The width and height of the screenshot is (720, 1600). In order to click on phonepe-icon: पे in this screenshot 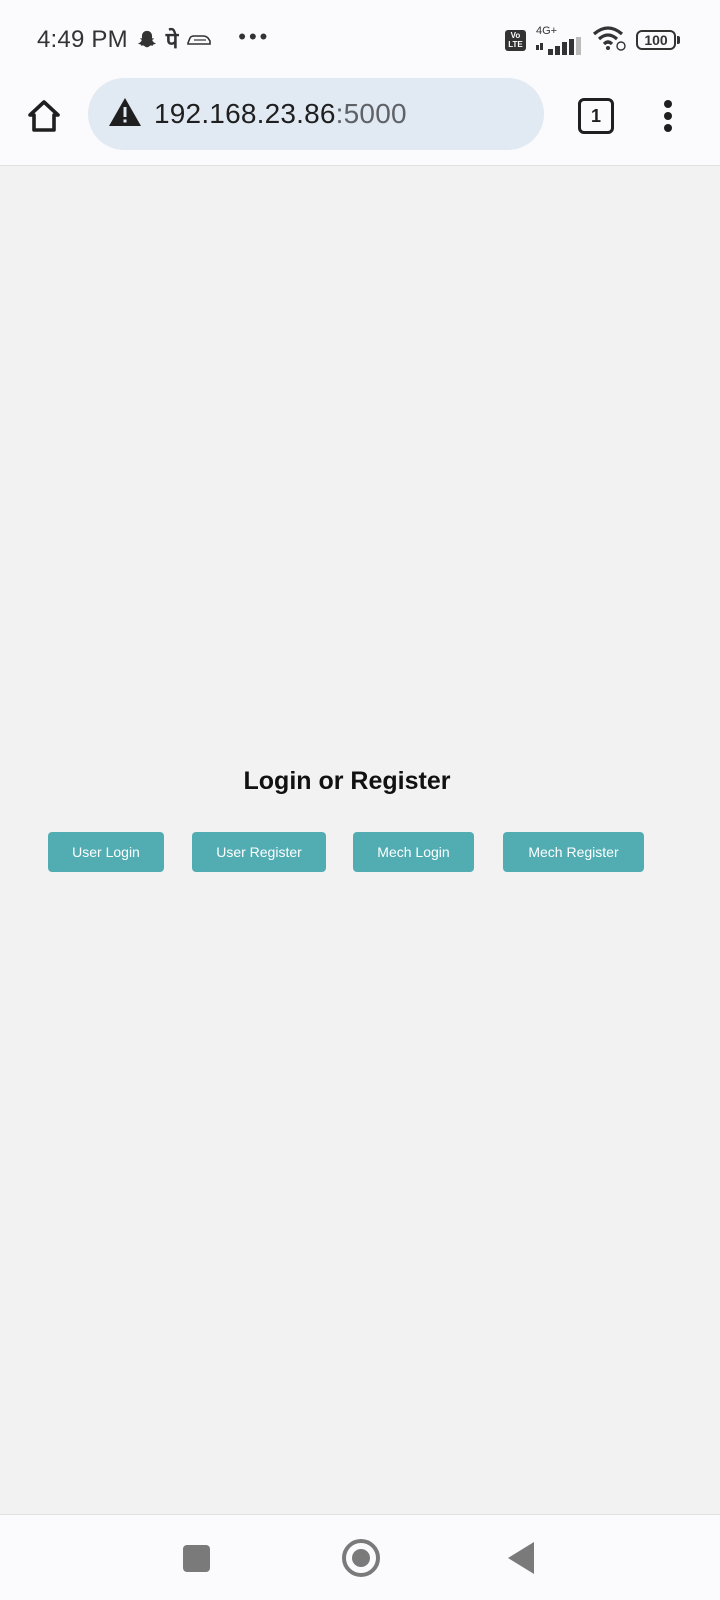, I will do `click(172, 40)`.